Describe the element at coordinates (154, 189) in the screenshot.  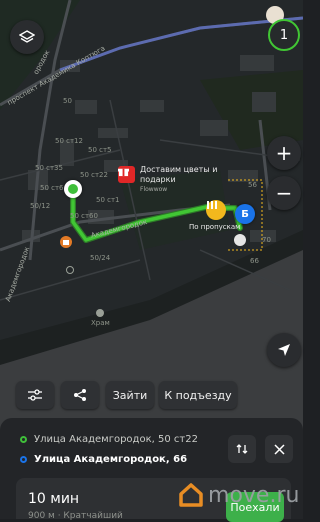
I see `poi-subtitle: Flowwow` at that location.